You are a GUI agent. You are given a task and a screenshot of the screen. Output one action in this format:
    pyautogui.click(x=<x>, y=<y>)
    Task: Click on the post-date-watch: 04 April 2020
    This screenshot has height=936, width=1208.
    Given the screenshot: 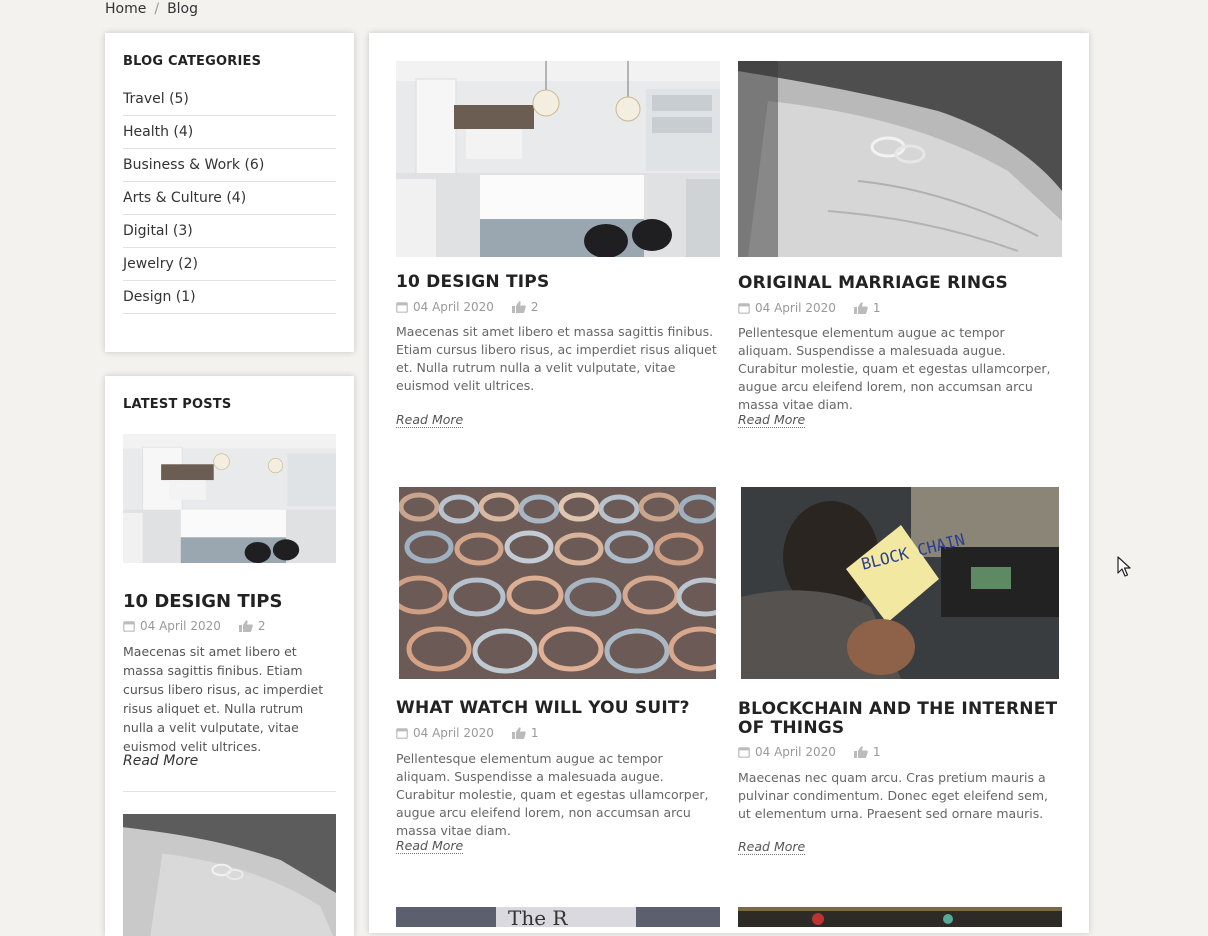 What is the action you would take?
    pyautogui.click(x=453, y=733)
    